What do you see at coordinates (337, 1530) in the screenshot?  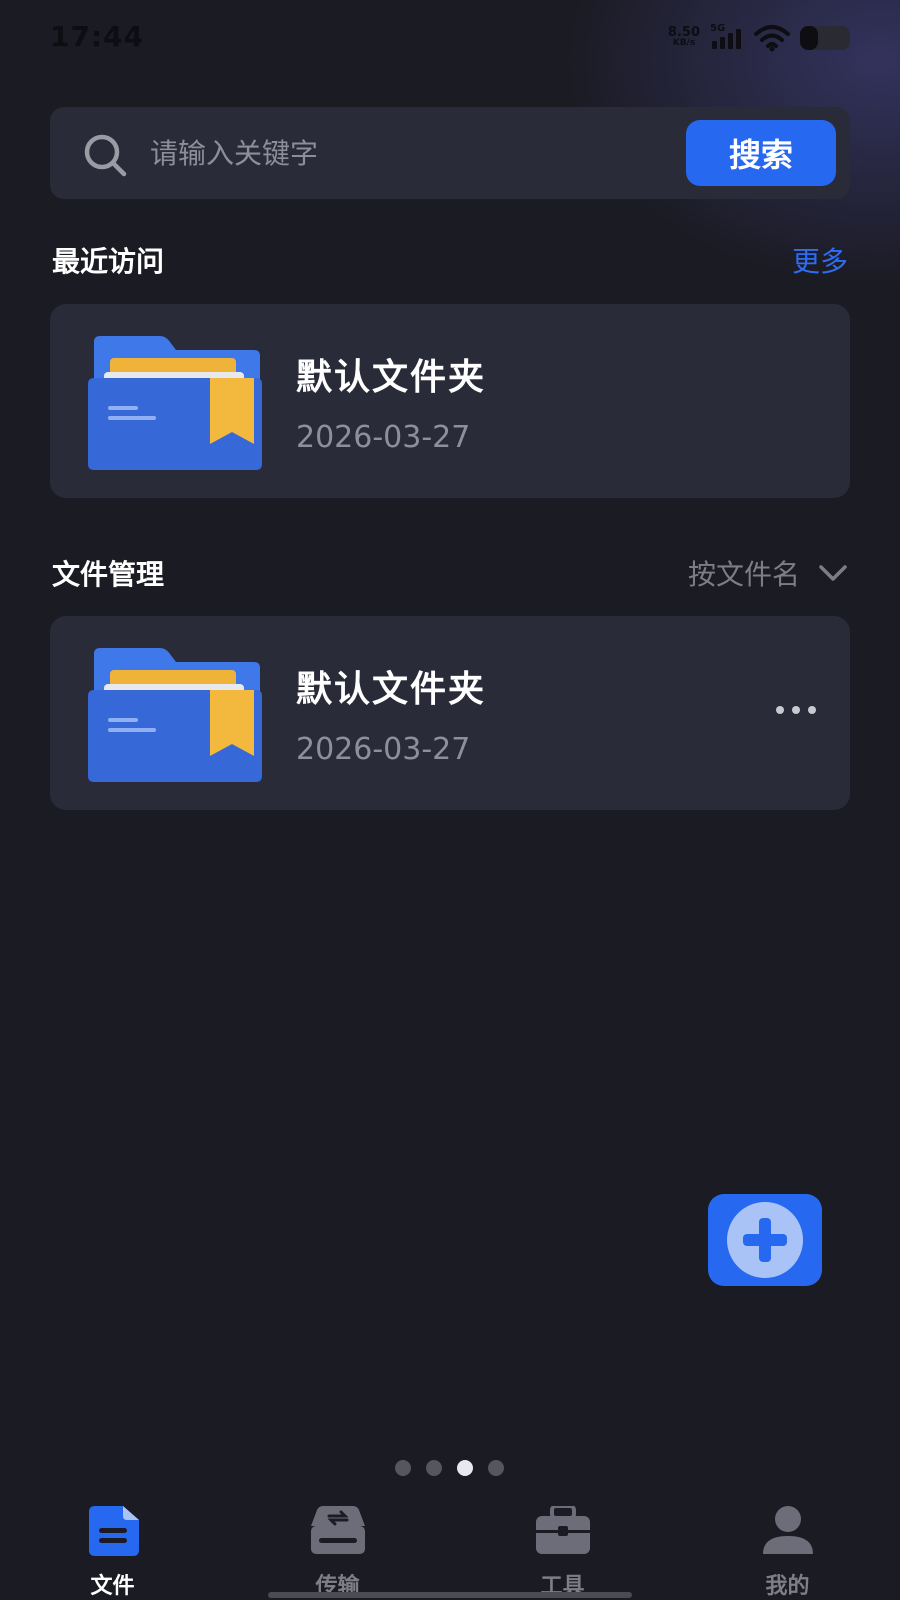 I see `transfer-icon` at bounding box center [337, 1530].